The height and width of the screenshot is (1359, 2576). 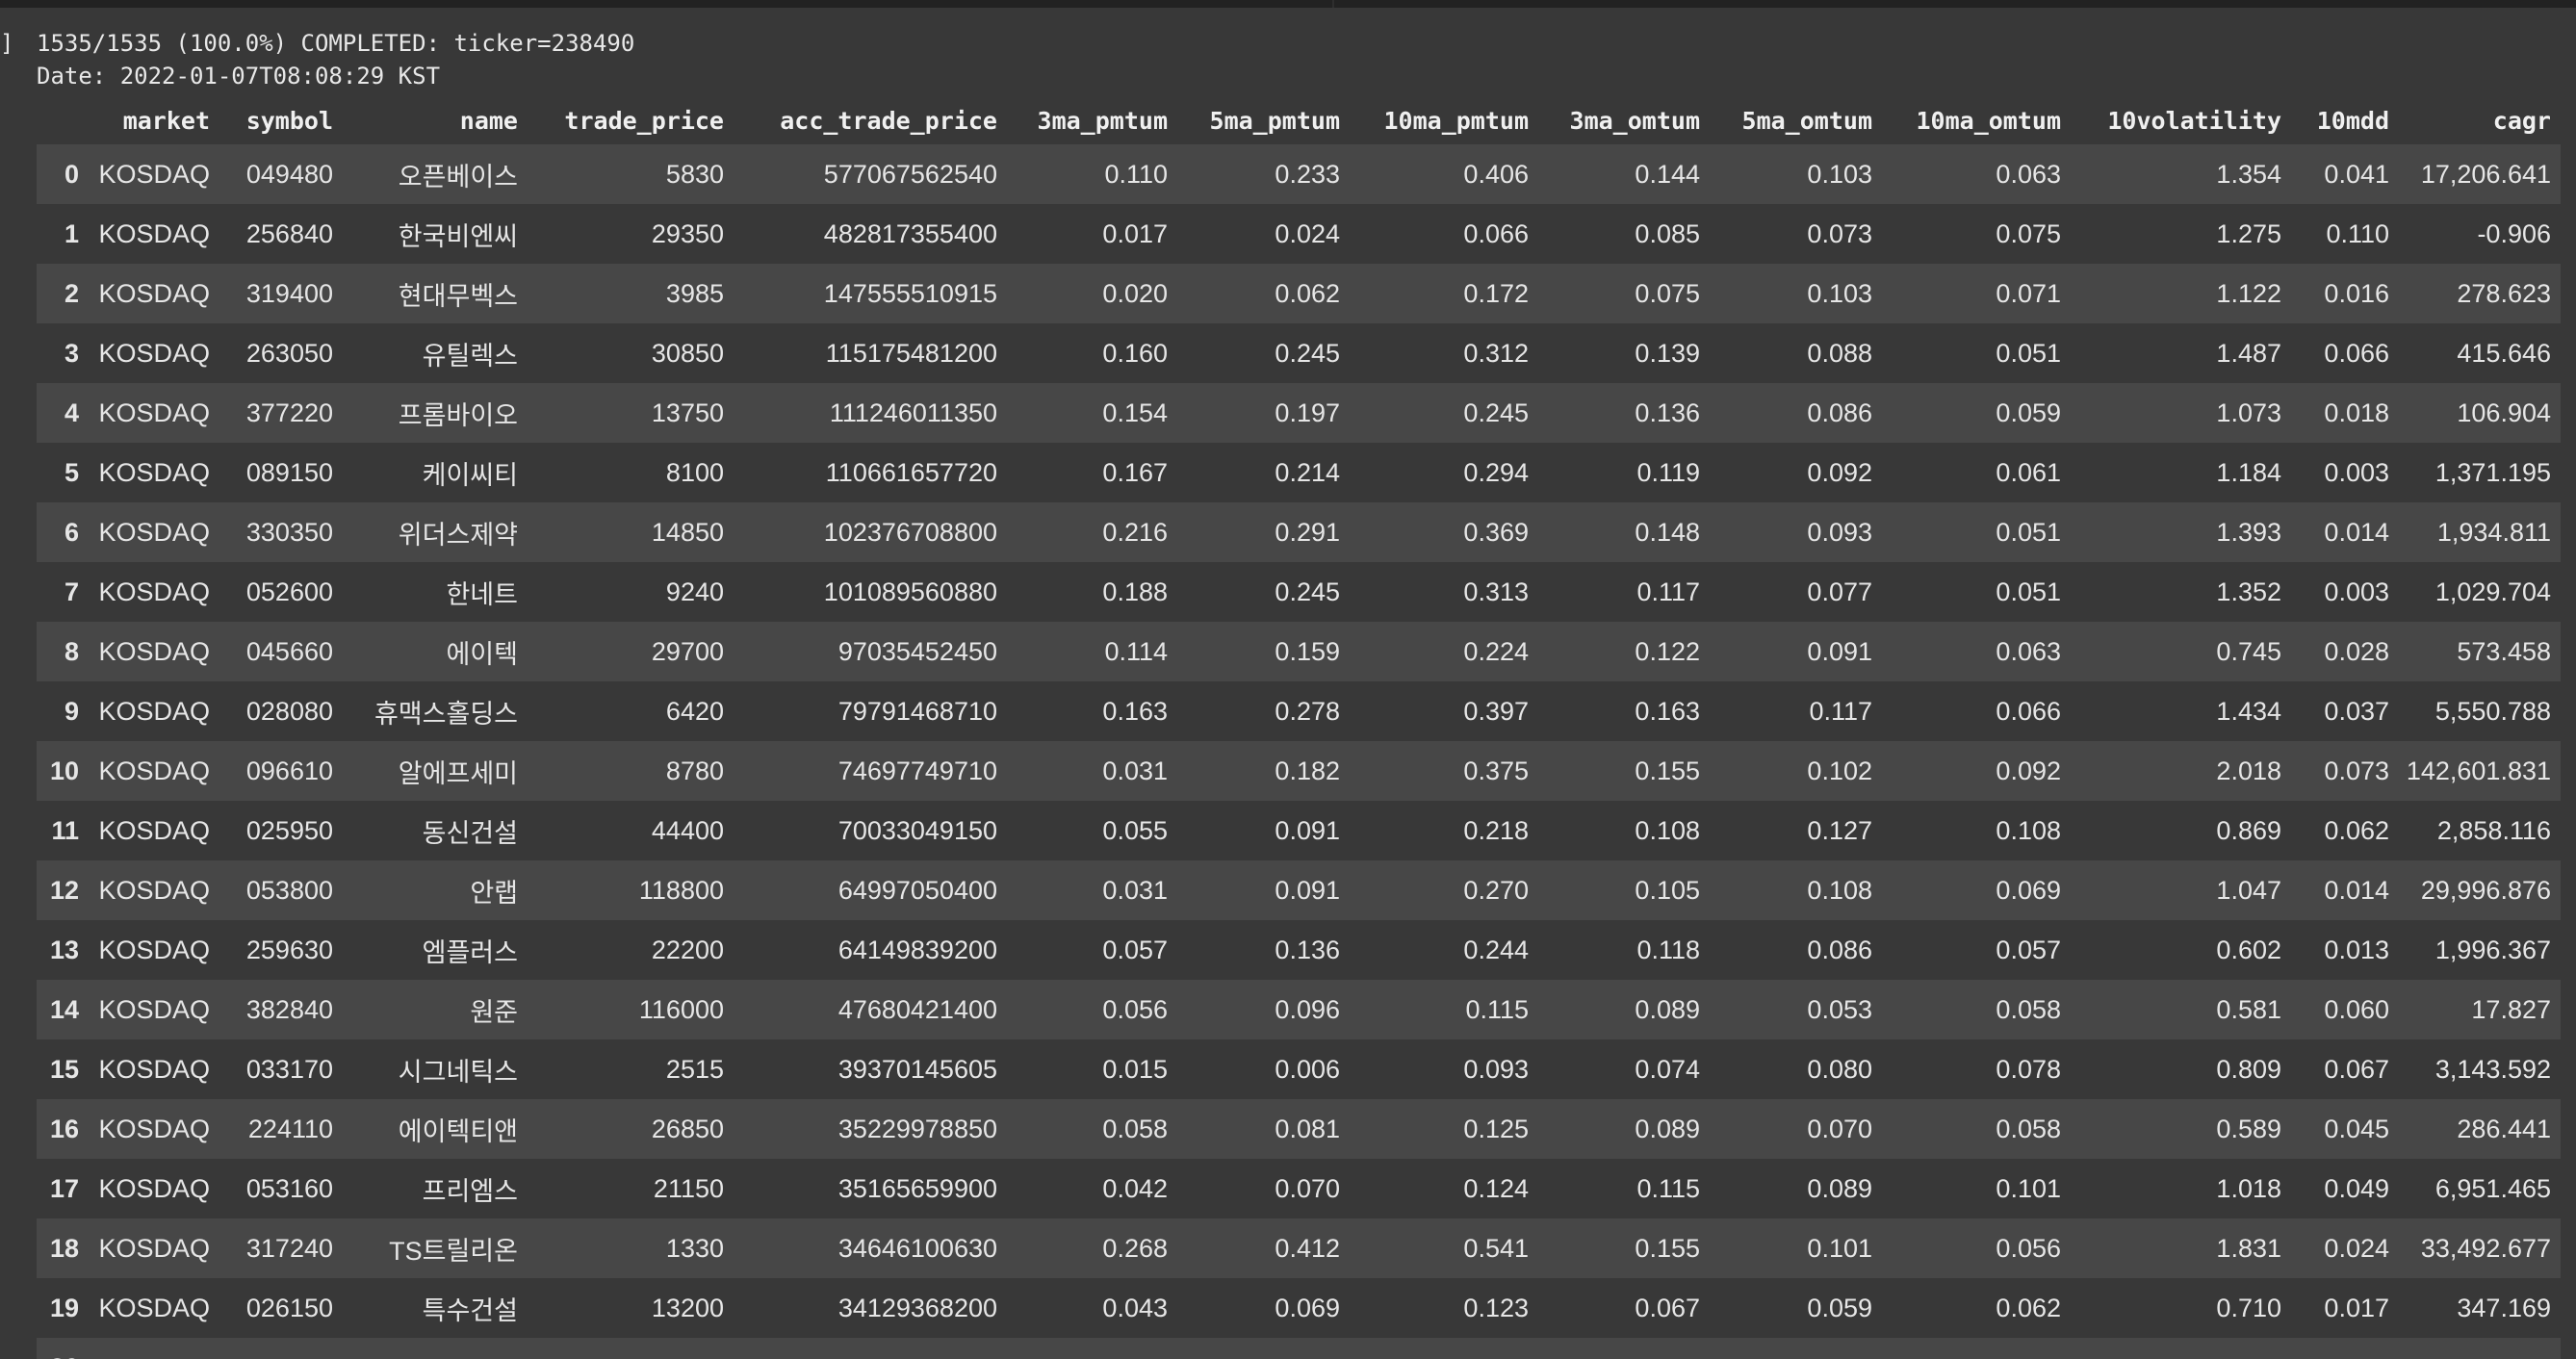 I want to click on row-index-cell: 5, so click(x=71, y=472).